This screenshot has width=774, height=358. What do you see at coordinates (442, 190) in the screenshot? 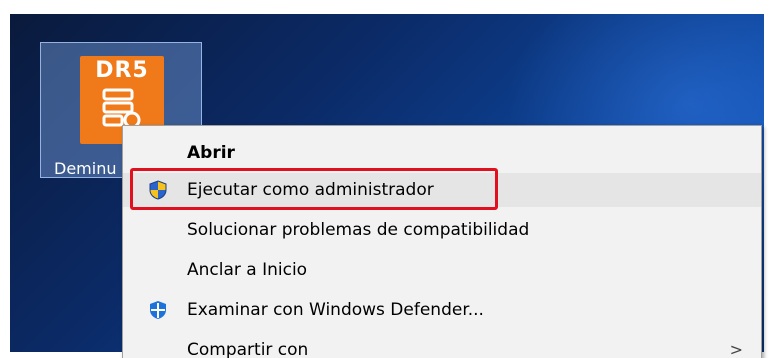
I see `menu-item-run-as-admin: Ejecutar como administrador` at bounding box center [442, 190].